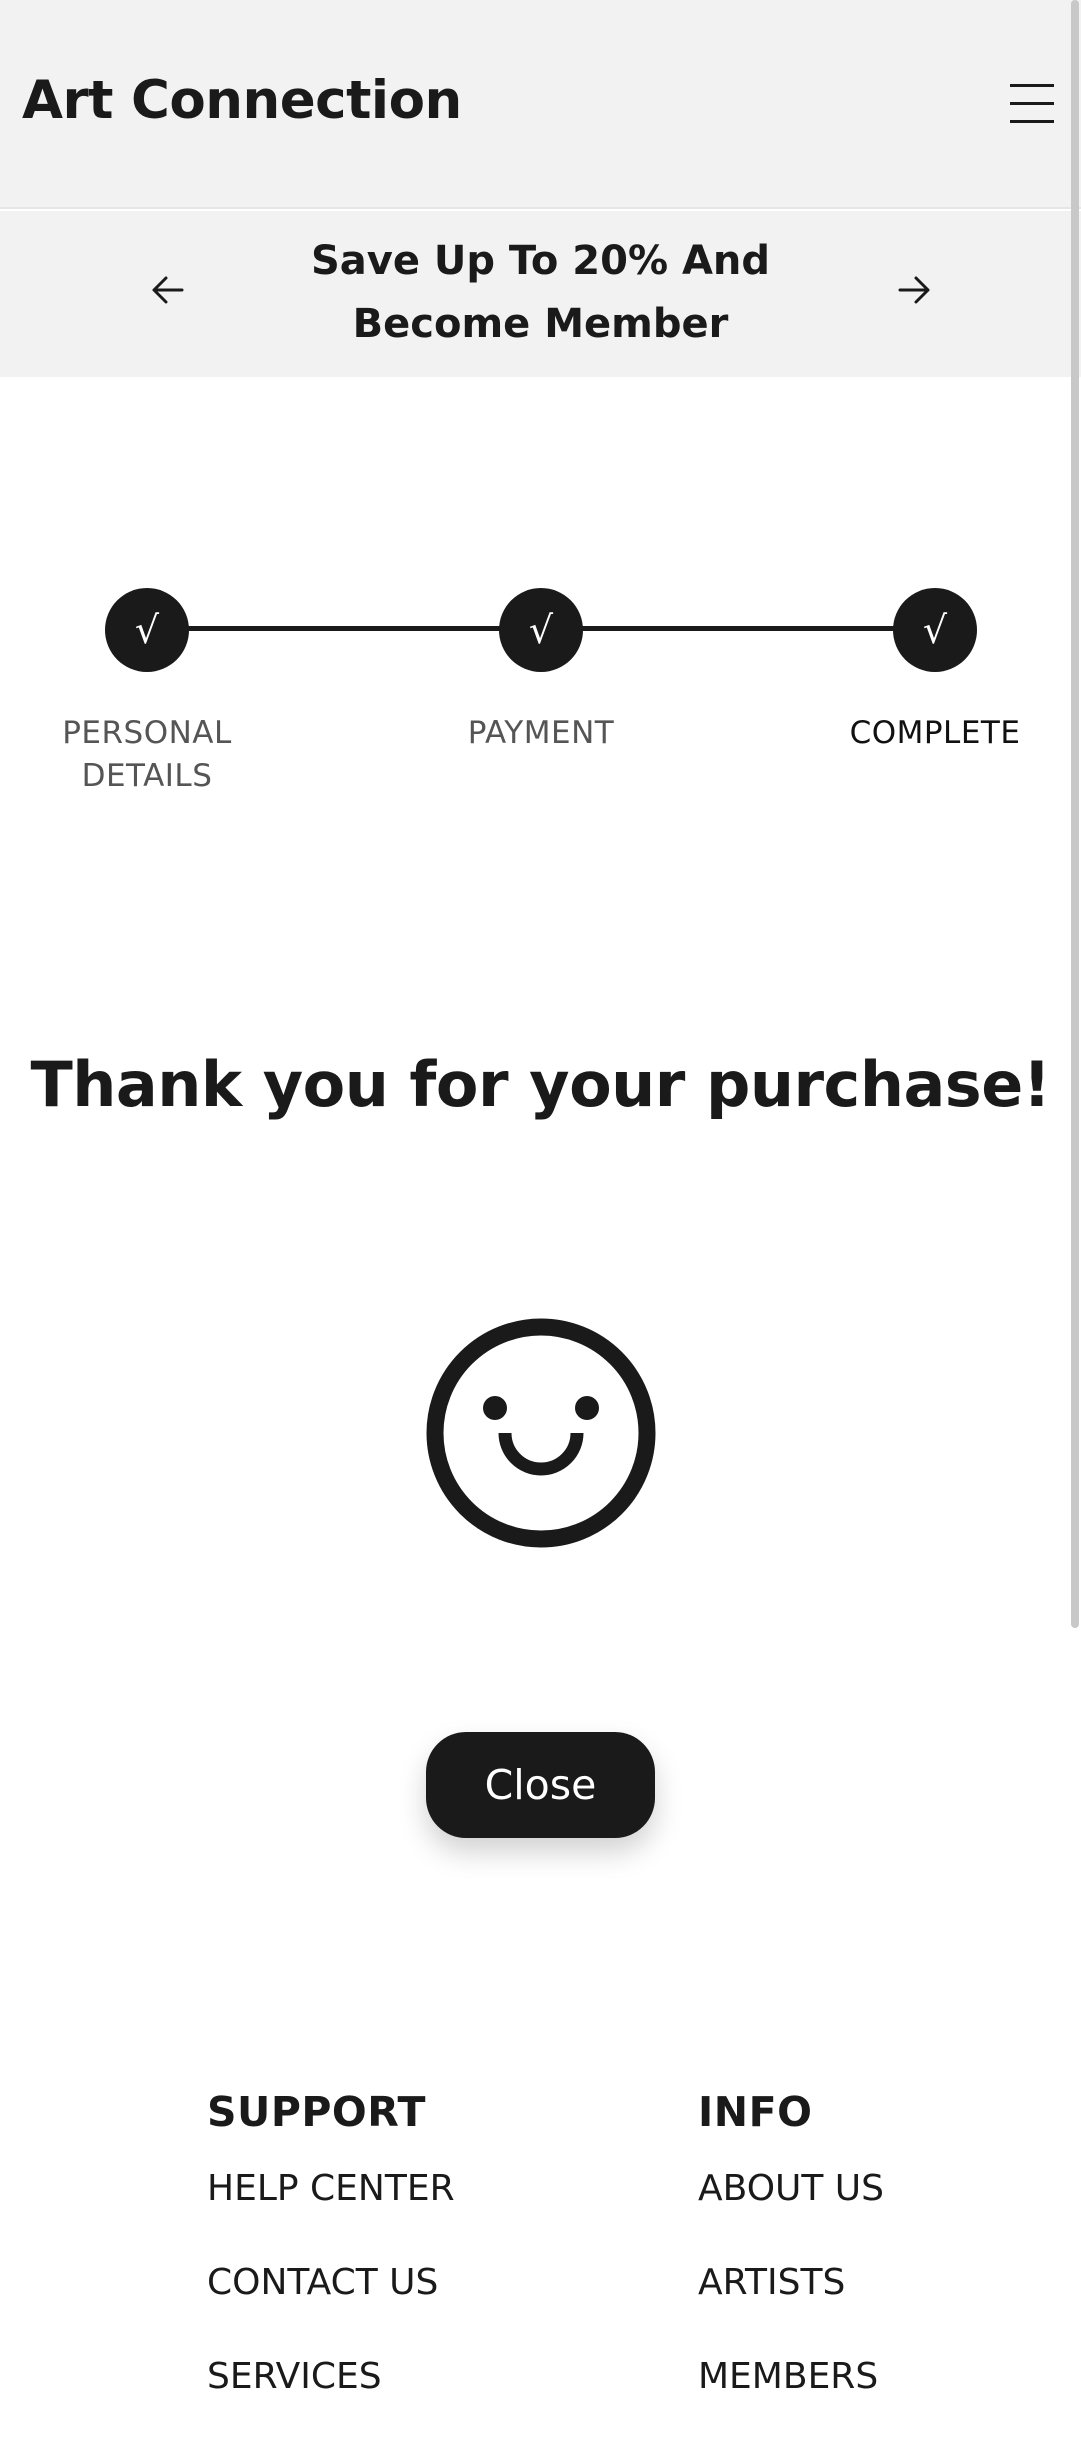 The height and width of the screenshot is (2441, 1081). I want to click on step-1-check-icon: √, so click(147, 630).